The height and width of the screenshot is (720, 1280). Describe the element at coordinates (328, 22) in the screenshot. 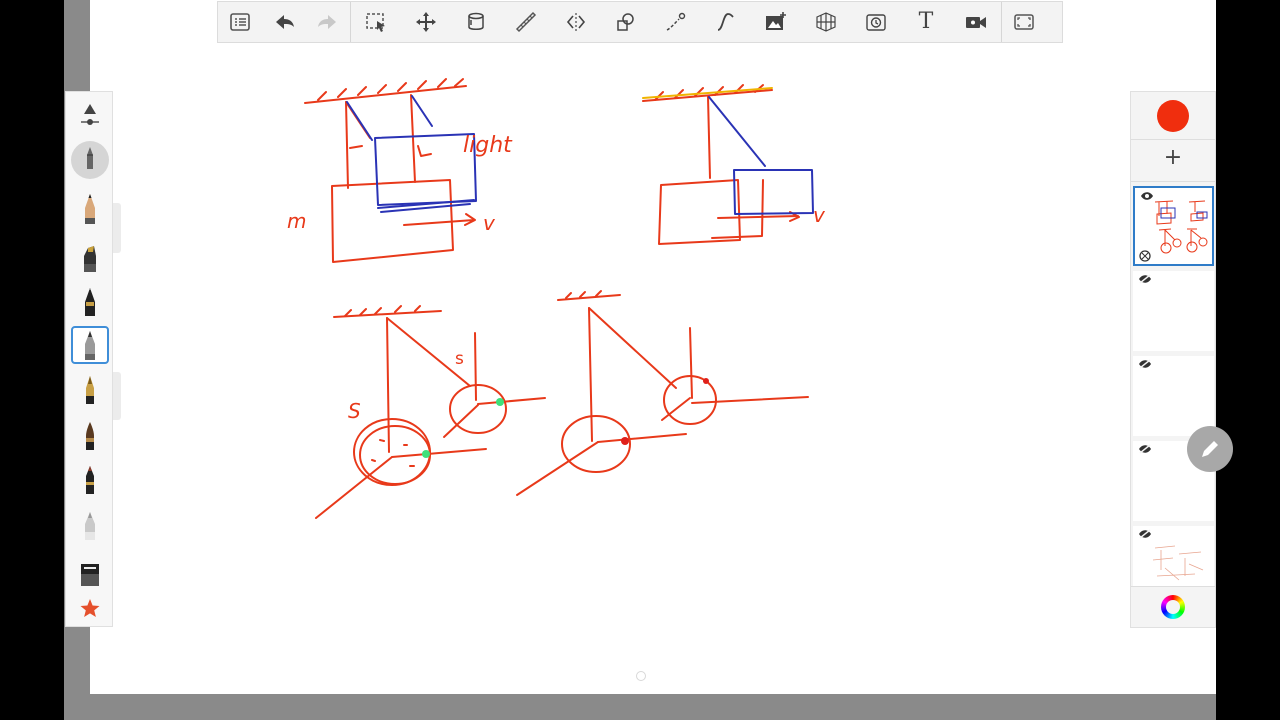

I see `redo-arrow-icon` at that location.